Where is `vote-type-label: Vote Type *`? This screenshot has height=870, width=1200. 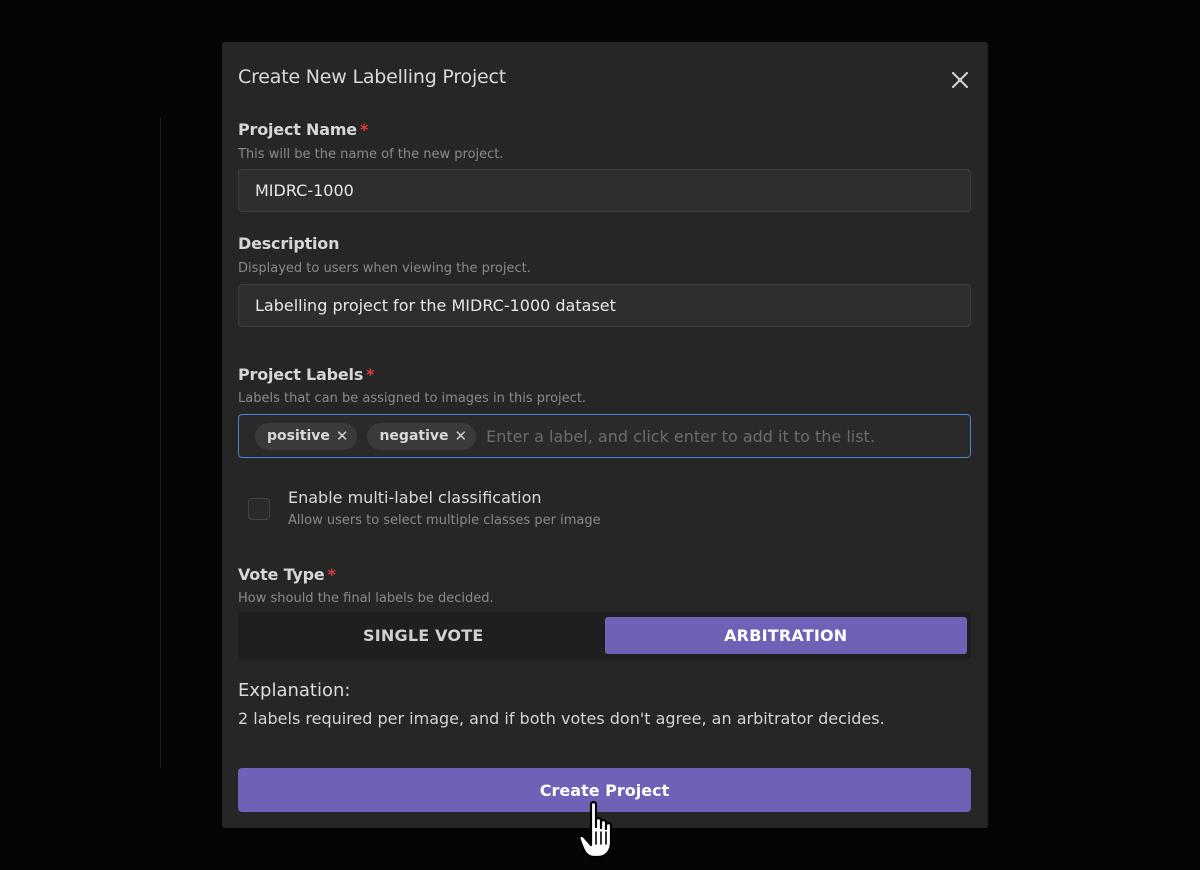 vote-type-label: Vote Type * is located at coordinates (287, 574).